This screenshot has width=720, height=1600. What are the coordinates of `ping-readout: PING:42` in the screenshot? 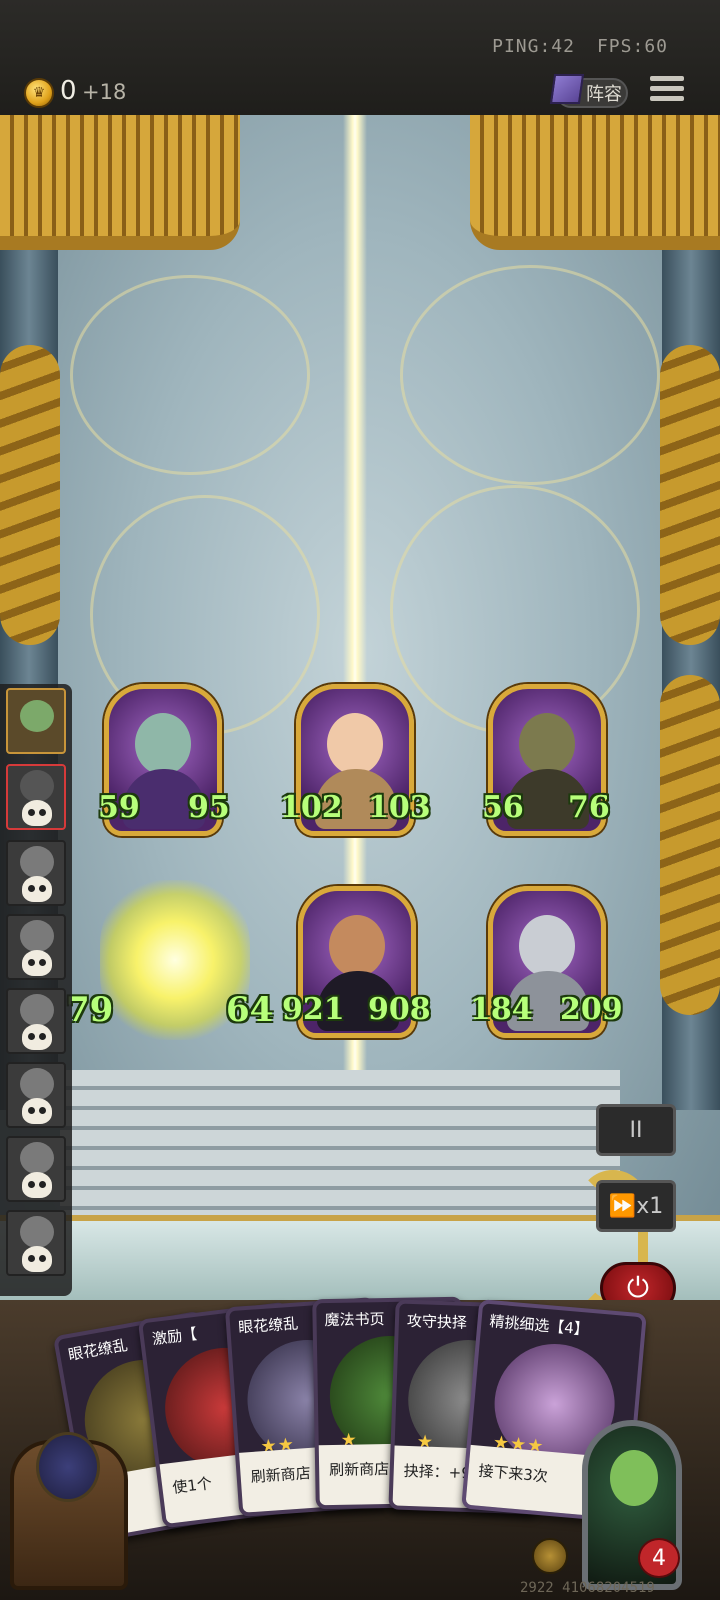 It's located at (533, 46).